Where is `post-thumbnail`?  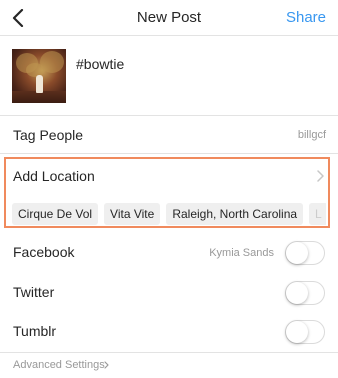
post-thumbnail is located at coordinates (39, 76).